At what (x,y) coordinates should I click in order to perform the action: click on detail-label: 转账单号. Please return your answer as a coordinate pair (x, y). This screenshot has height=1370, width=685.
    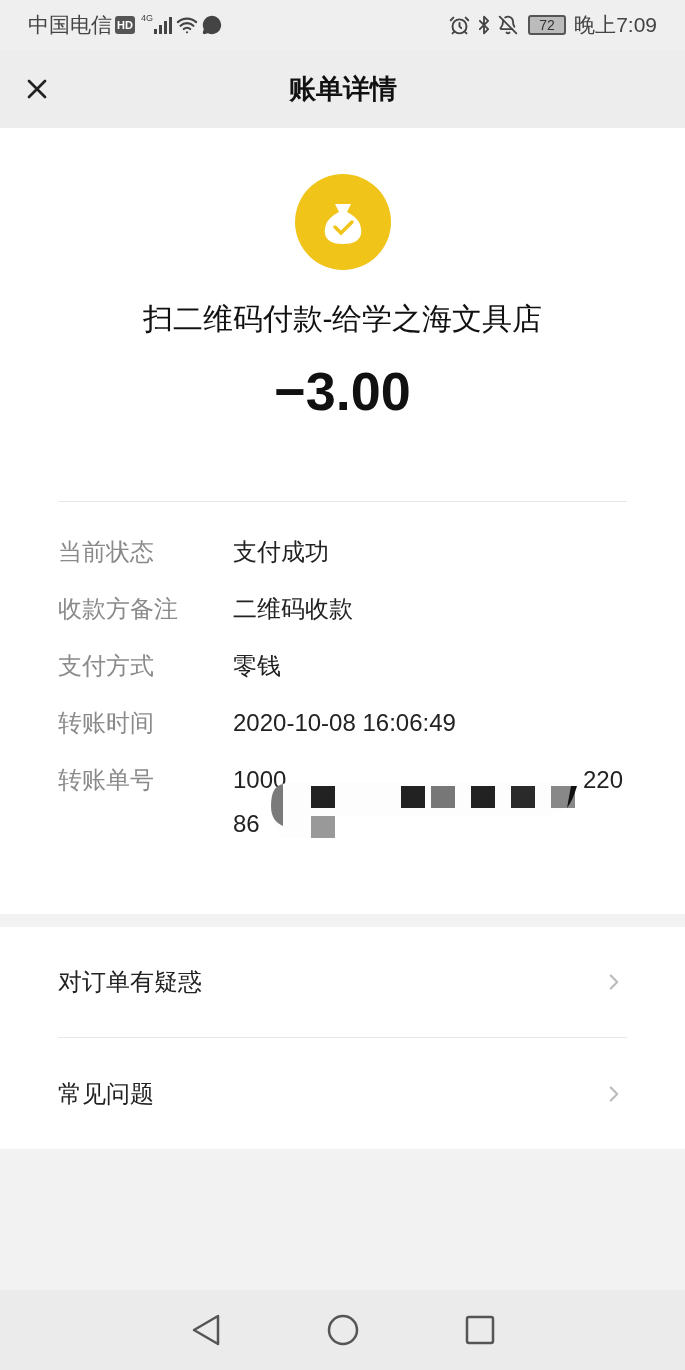
    Looking at the image, I should click on (106, 780).